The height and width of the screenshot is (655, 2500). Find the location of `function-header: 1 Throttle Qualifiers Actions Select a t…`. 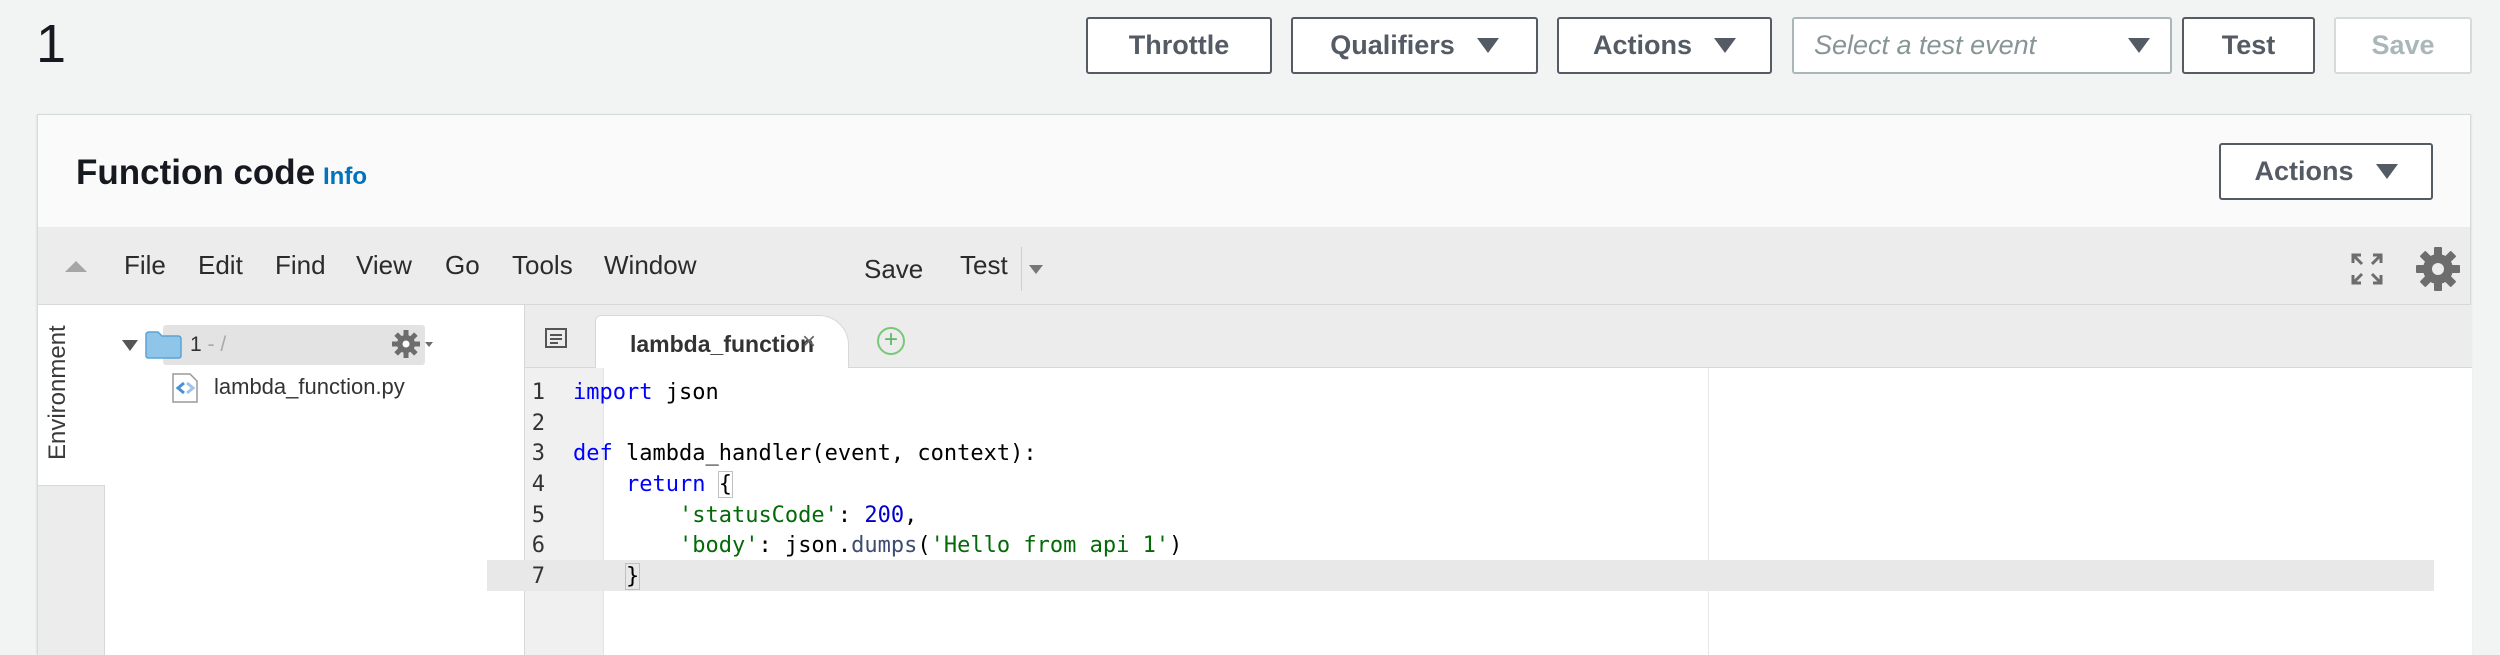

function-header: 1 Throttle Qualifiers Actions Select a t… is located at coordinates (1250, 48).